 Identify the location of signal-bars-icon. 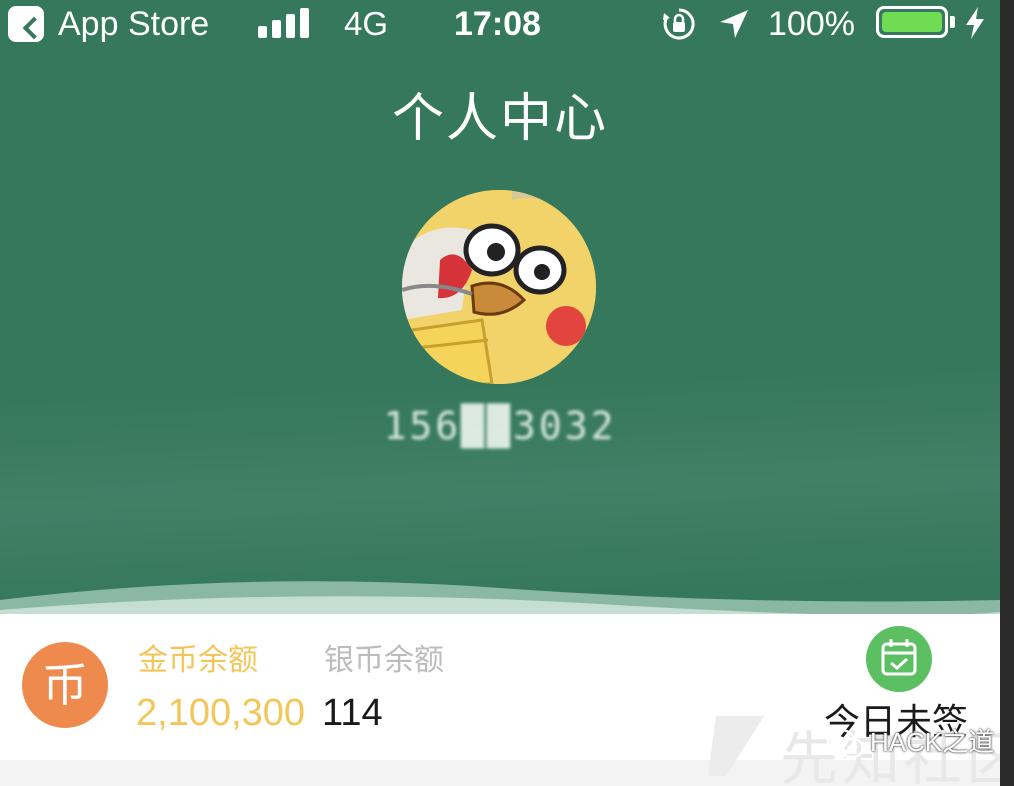
(286, 23).